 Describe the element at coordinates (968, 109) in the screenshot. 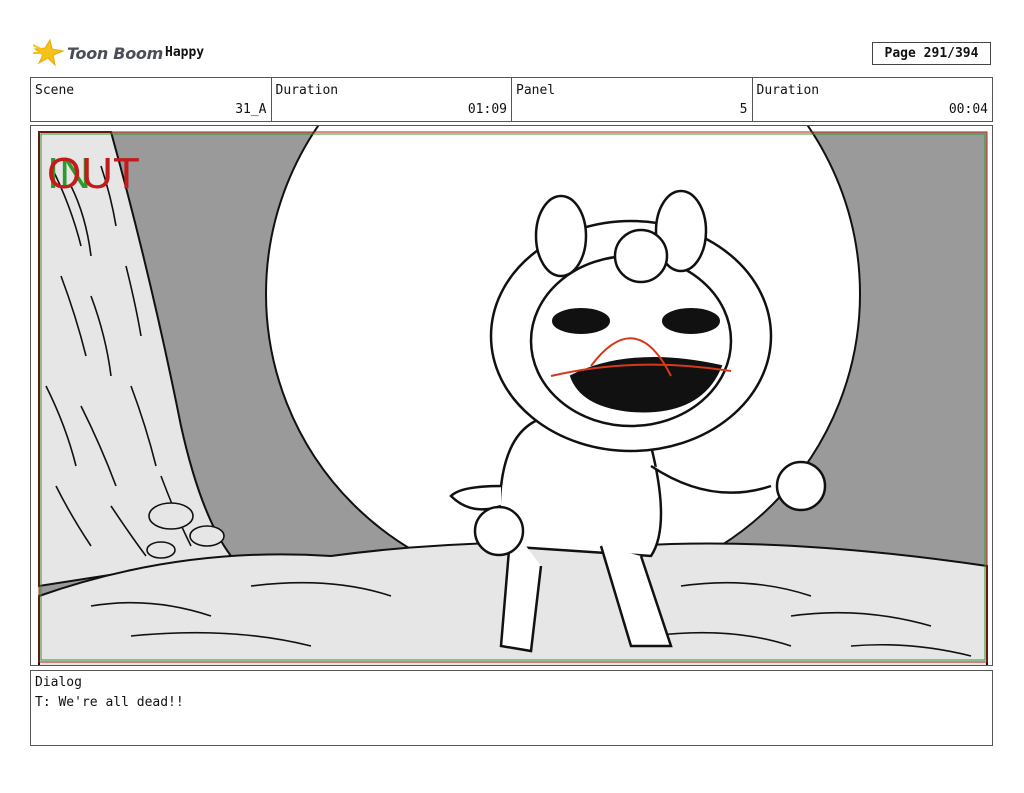

I see `panel-duration-value: 00:04` at that location.